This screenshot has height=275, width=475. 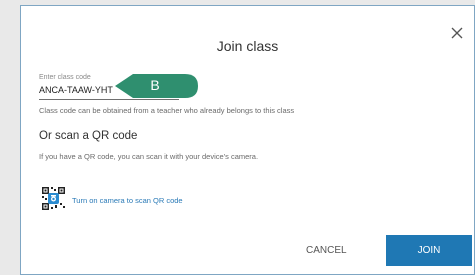 I want to click on qr-camera-icon, so click(x=53, y=198).